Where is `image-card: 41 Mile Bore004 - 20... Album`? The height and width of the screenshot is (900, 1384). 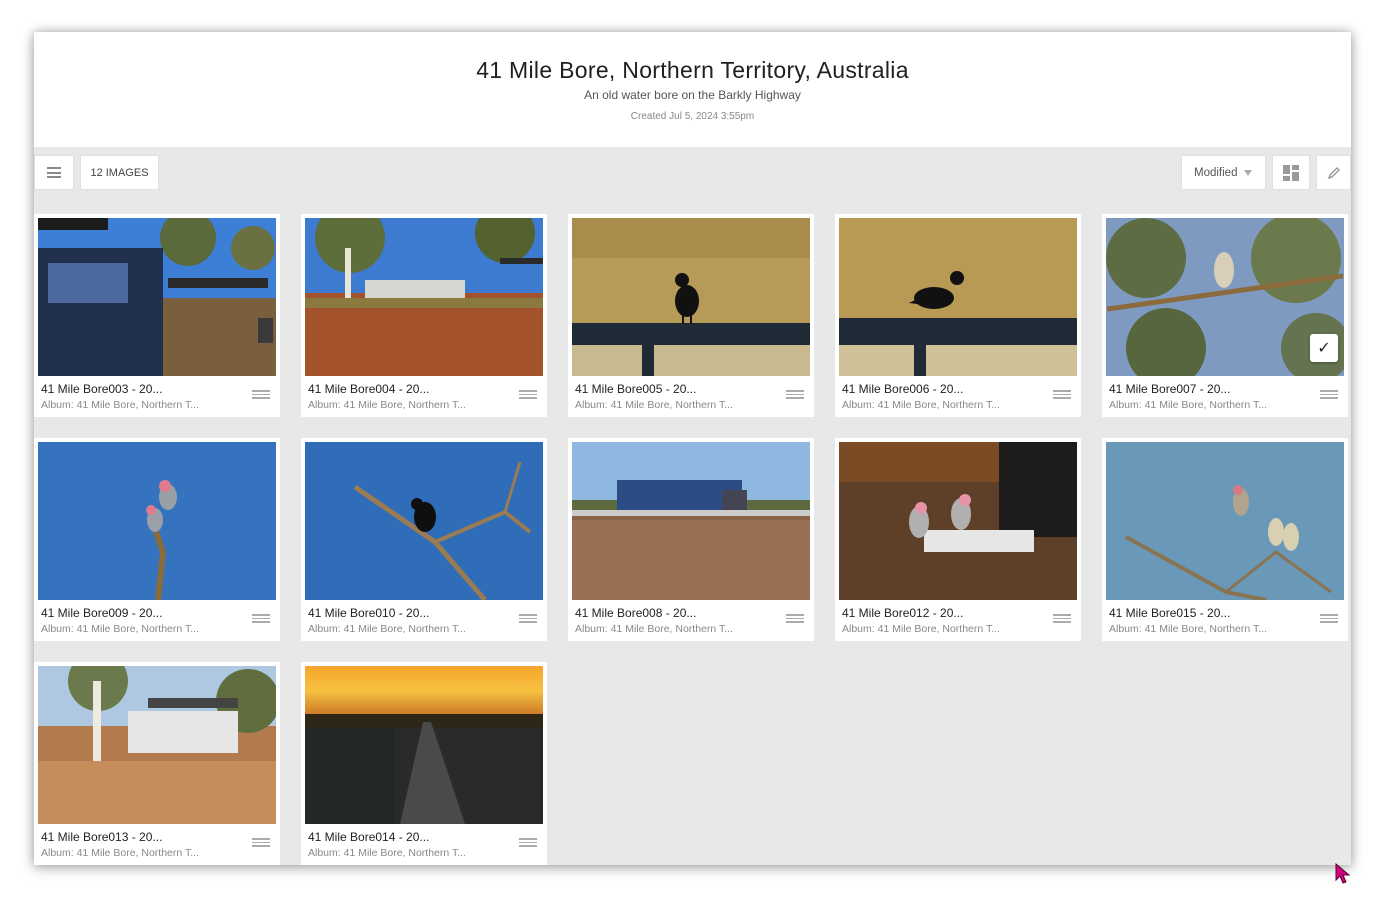 image-card: 41 Mile Bore004 - 20... Album is located at coordinates (424, 315).